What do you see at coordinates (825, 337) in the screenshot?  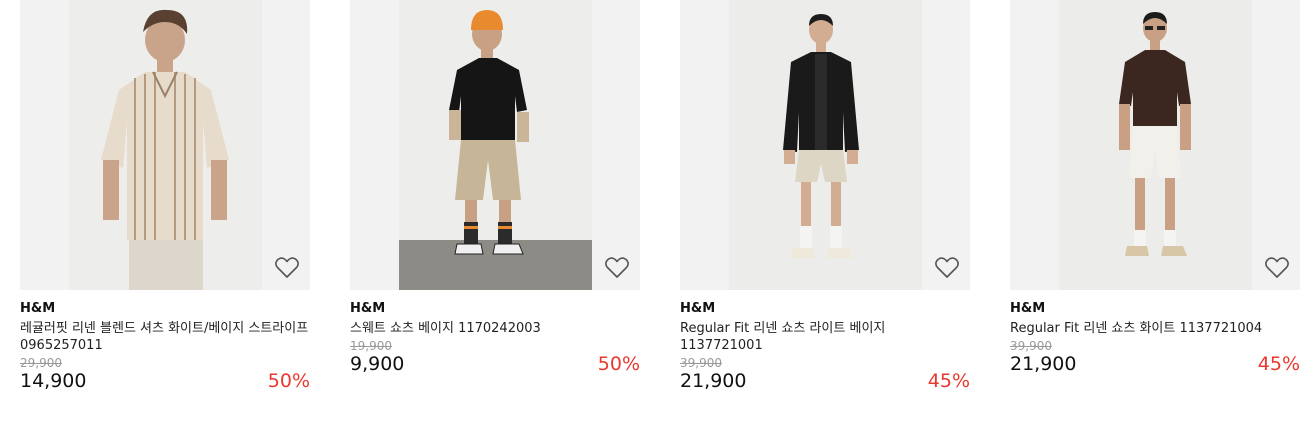 I see `product-name: Regular Fit 리넨 쇼츠 라이트 베이지 1137721001` at bounding box center [825, 337].